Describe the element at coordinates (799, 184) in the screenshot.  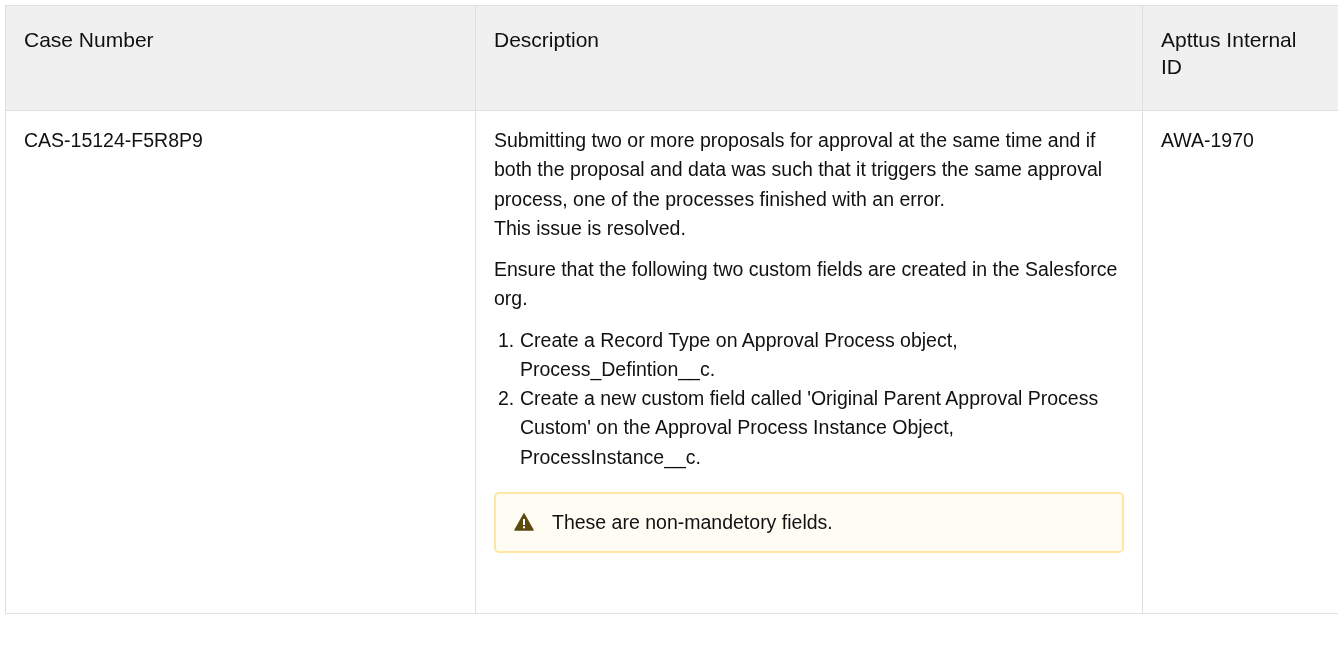
I see `paragraph: Submitting two or more proposals for approval at the same time and if both the proposal and data was such that it triggers the same approval process, one of the processes finished with an error. This issue is resolved.` at that location.